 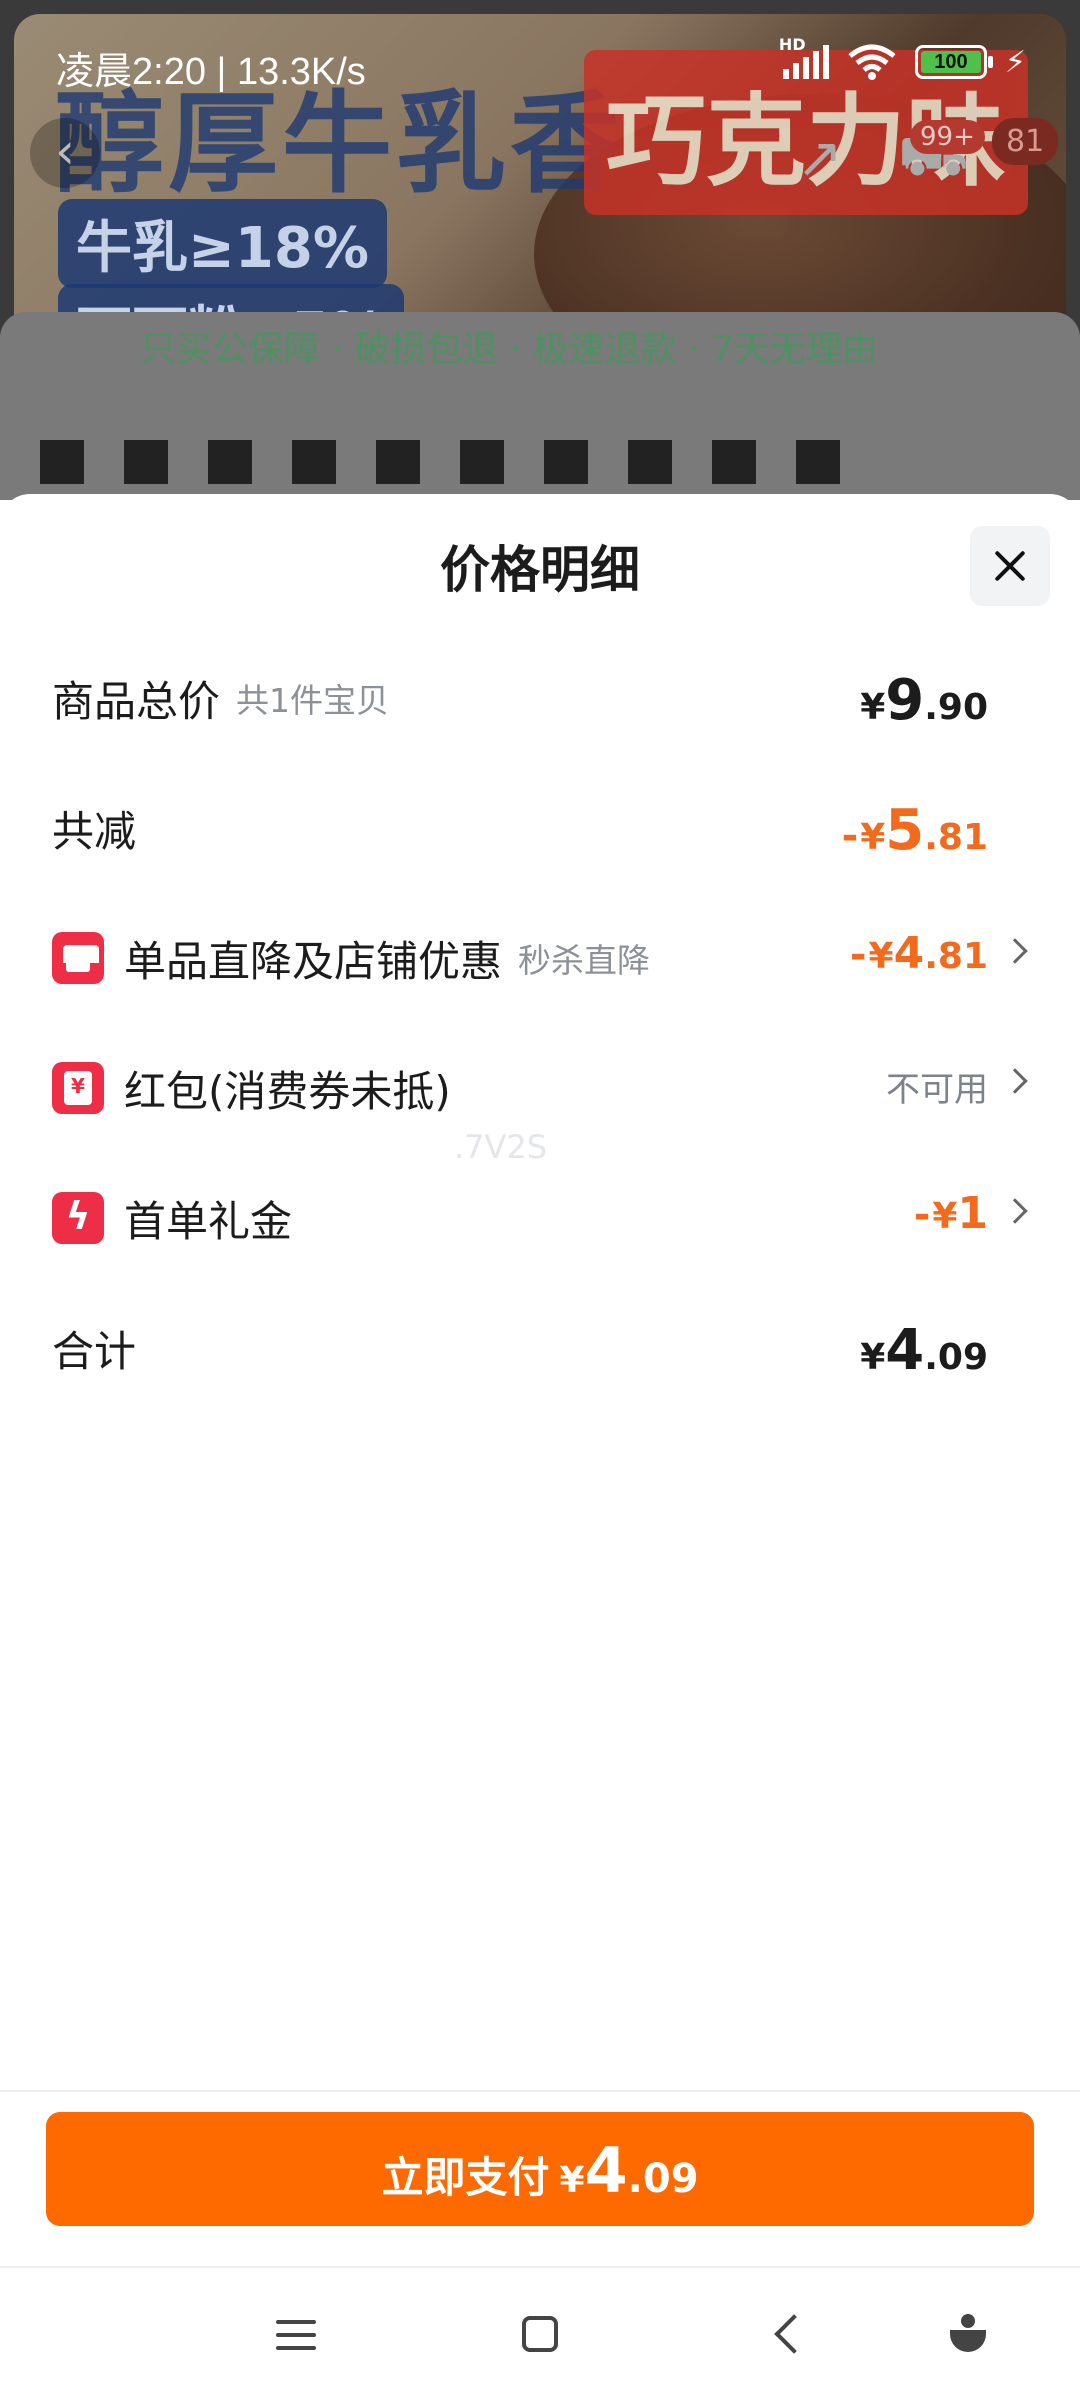 I want to click on row-red-packet: ¥ 红包(消费券未抵) 不可用, so click(x=540, y=1088).